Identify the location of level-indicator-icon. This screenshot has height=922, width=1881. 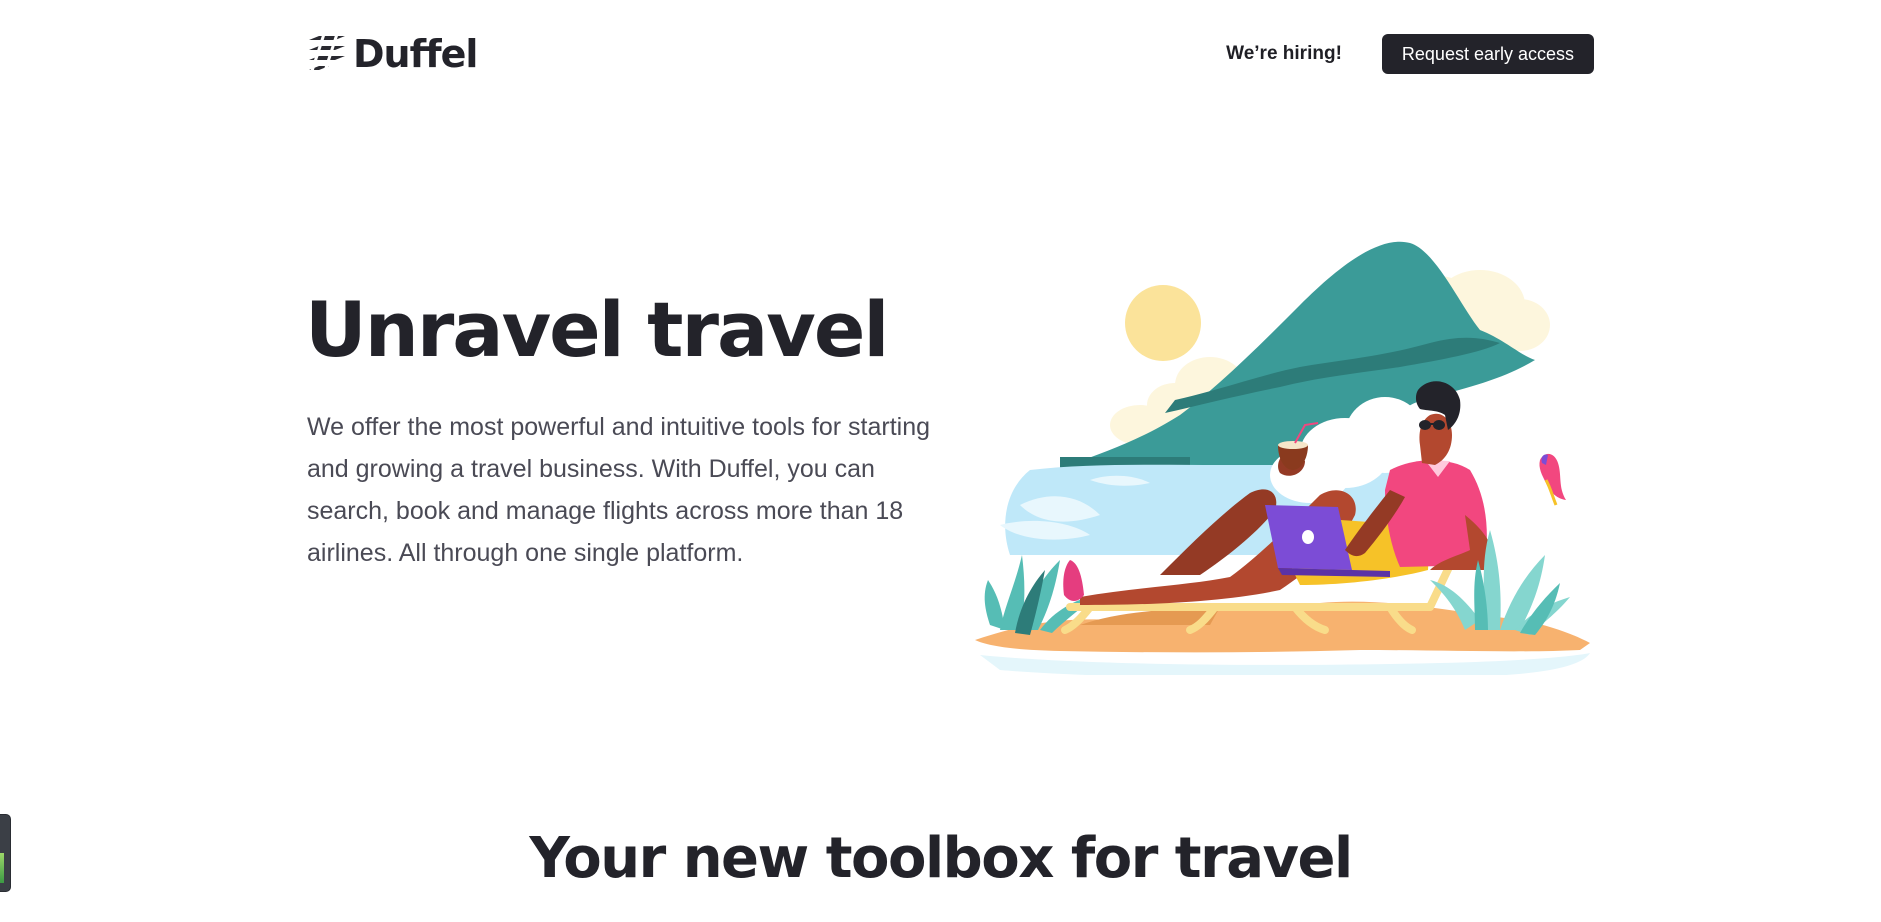
(2, 868).